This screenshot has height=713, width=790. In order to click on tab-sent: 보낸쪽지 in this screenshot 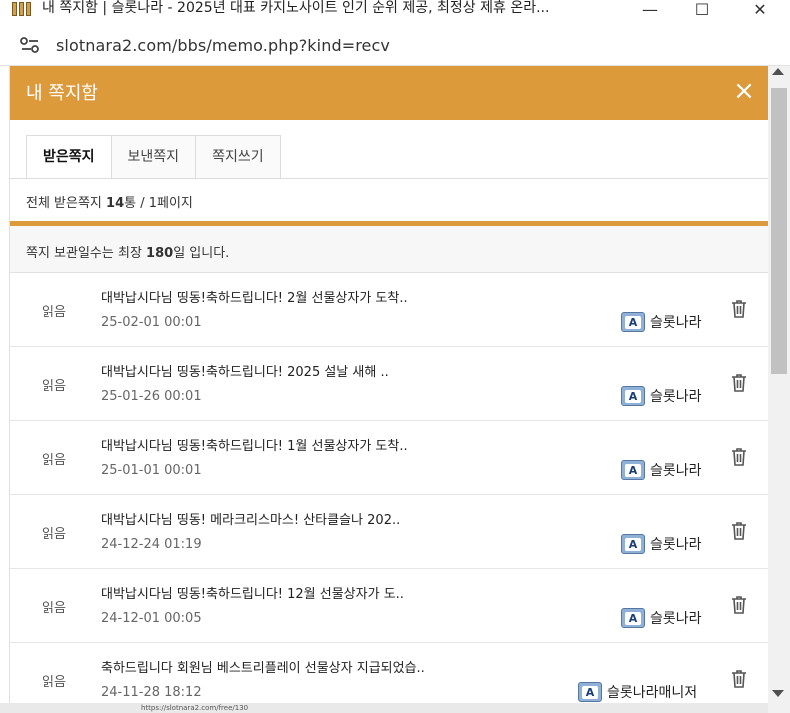, I will do `click(154, 157)`.